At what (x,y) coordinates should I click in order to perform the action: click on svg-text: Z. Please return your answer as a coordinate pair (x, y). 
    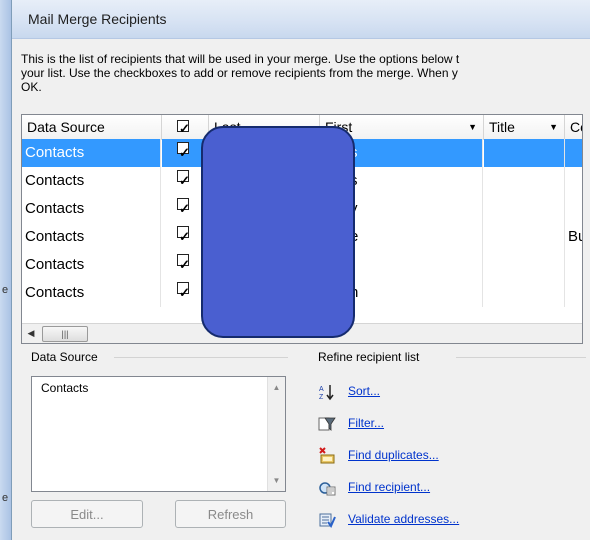
    Looking at the image, I should click on (321, 397).